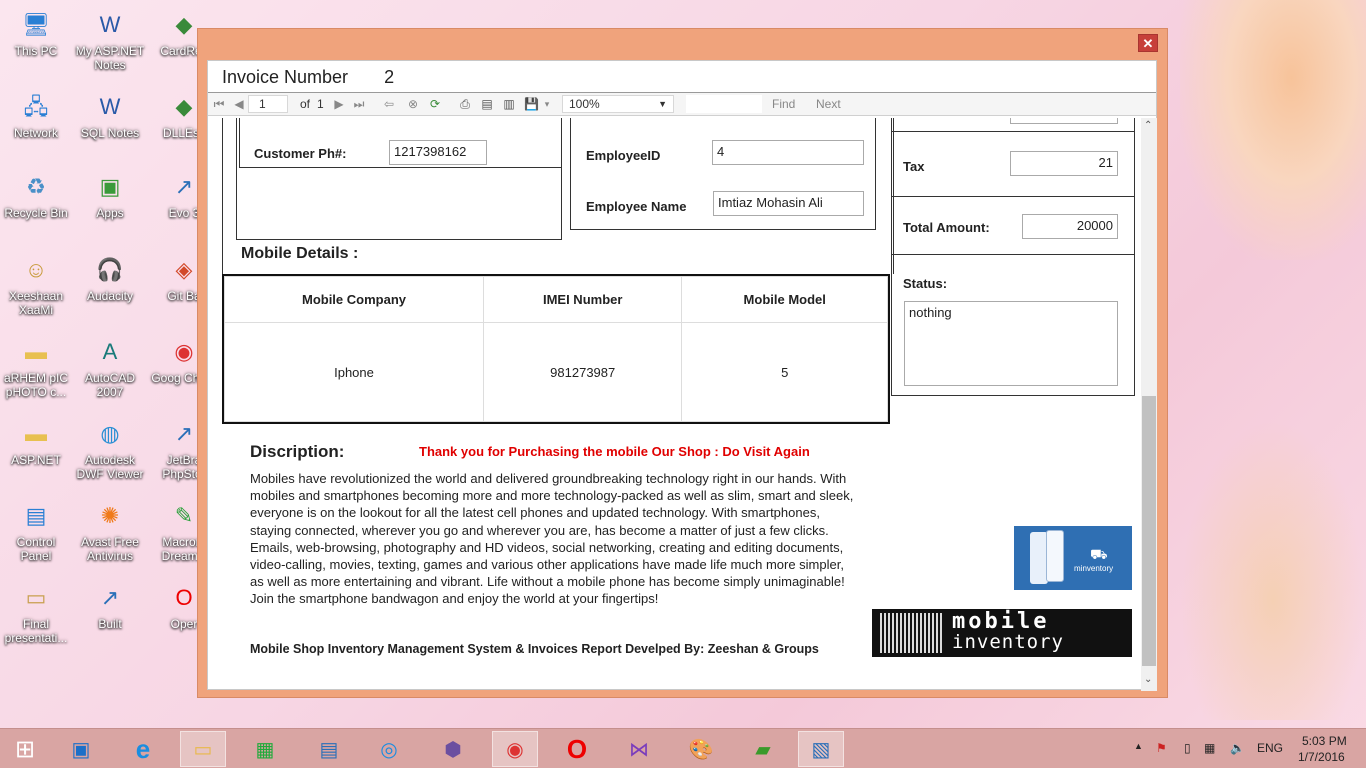  I want to click on opera-icon: O, so click(577, 749).